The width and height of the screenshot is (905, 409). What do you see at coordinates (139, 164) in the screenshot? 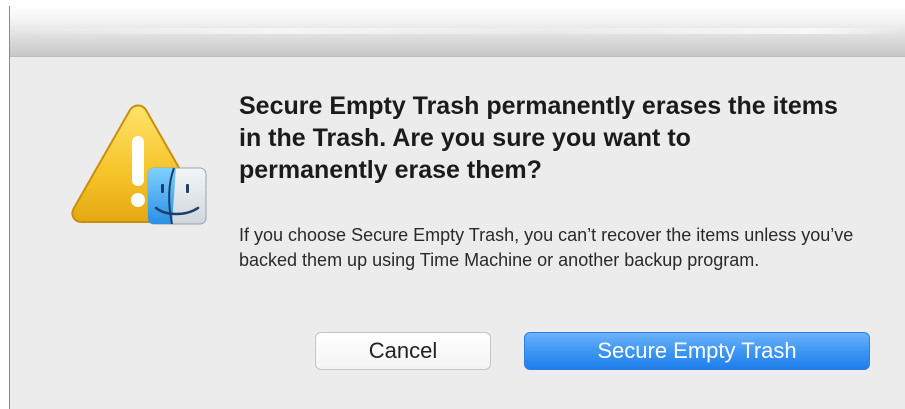
I see `warning-icon` at bounding box center [139, 164].